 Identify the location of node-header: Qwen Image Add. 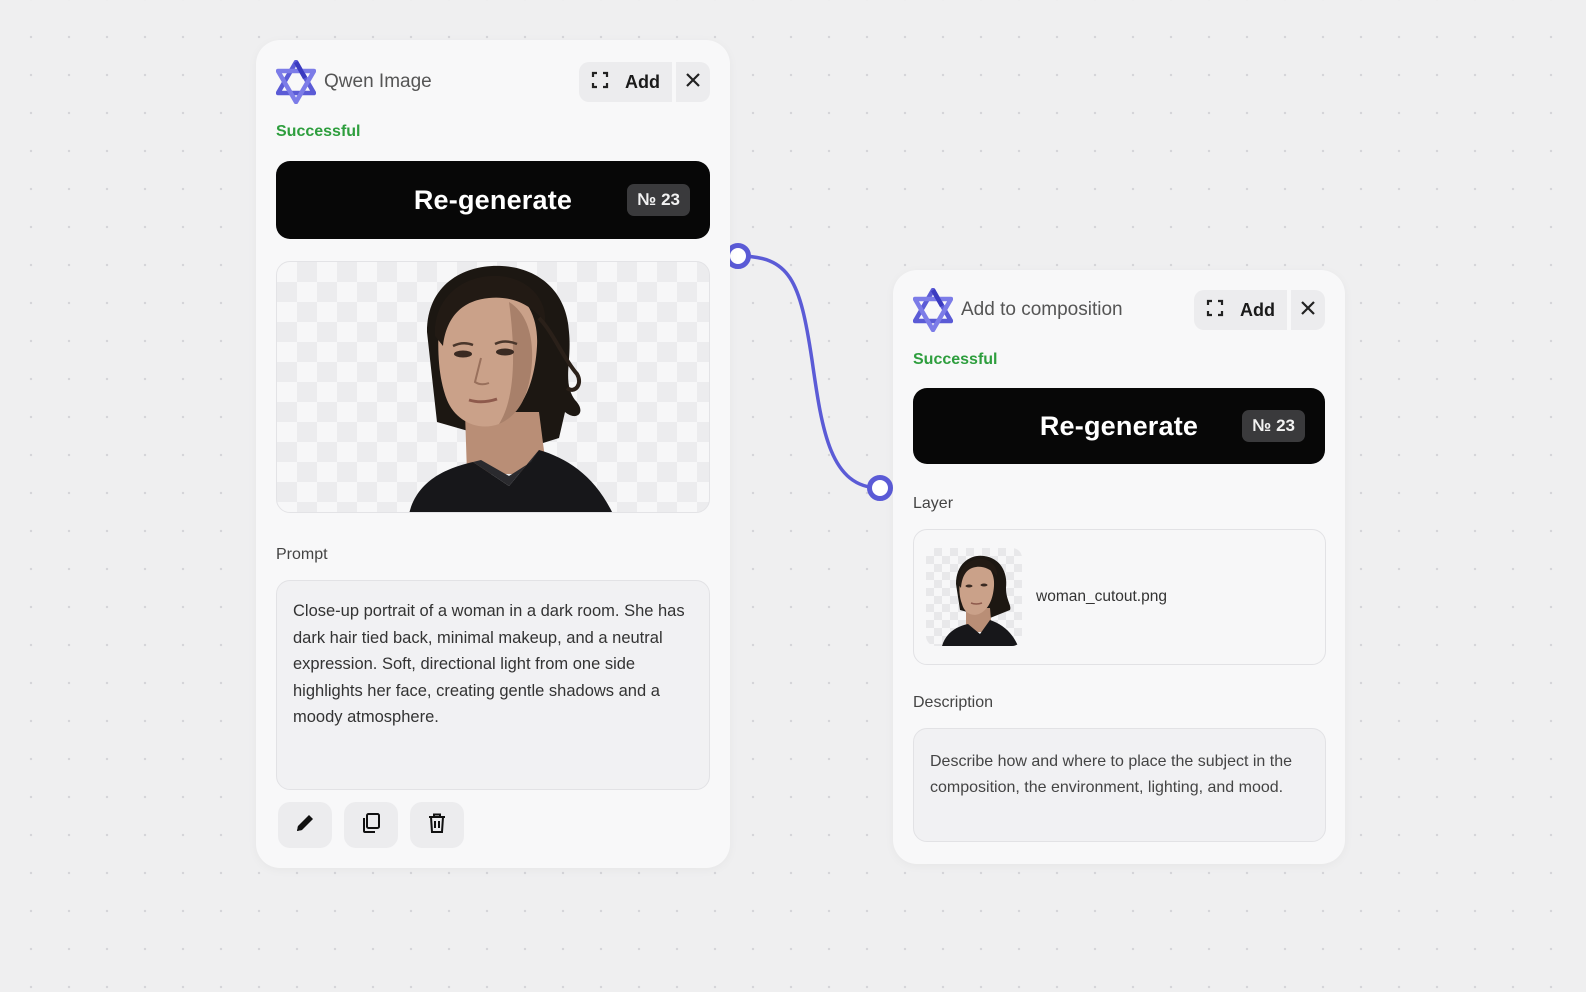
(493, 82).